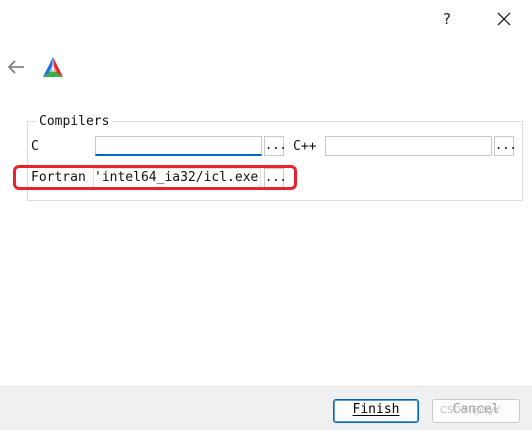 The image size is (532, 430). What do you see at coordinates (408, 146) in the screenshot?
I see `cpp-compiler-input` at bounding box center [408, 146].